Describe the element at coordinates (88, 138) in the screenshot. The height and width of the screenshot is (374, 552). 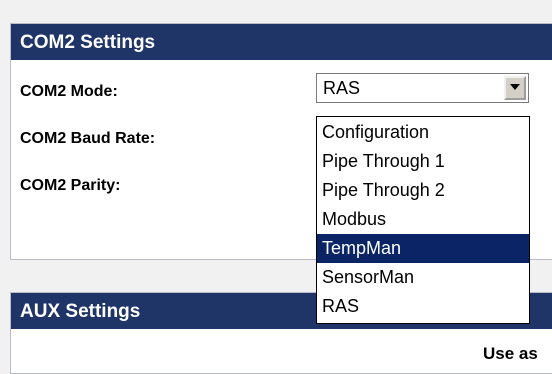
I see `com2-baud-rate-label: COM2 Baud Rate:` at that location.